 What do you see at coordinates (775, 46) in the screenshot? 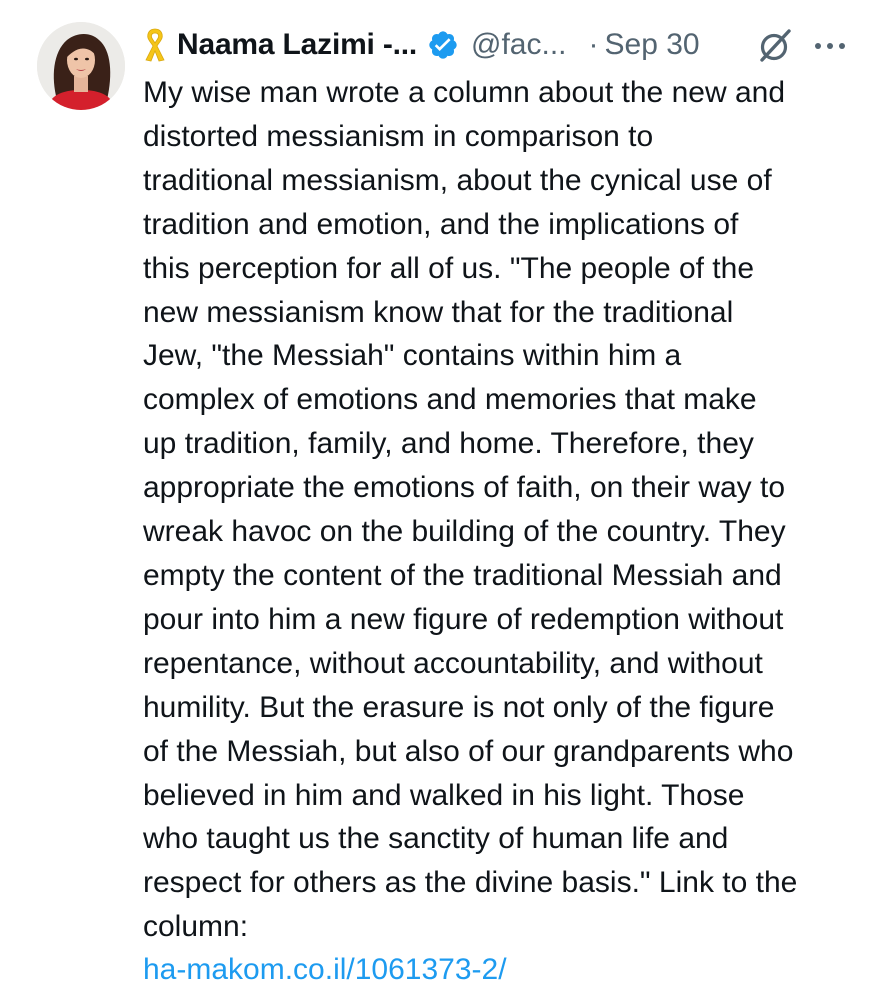
I see `grok-icon` at bounding box center [775, 46].